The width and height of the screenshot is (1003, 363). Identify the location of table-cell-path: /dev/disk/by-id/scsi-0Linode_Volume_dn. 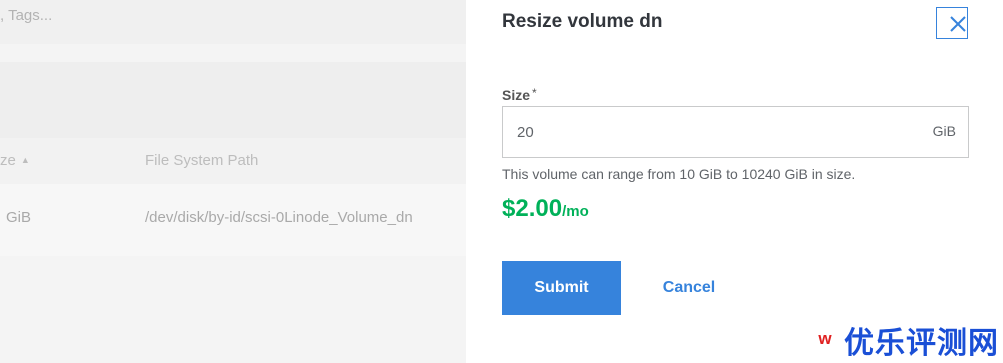
(279, 217).